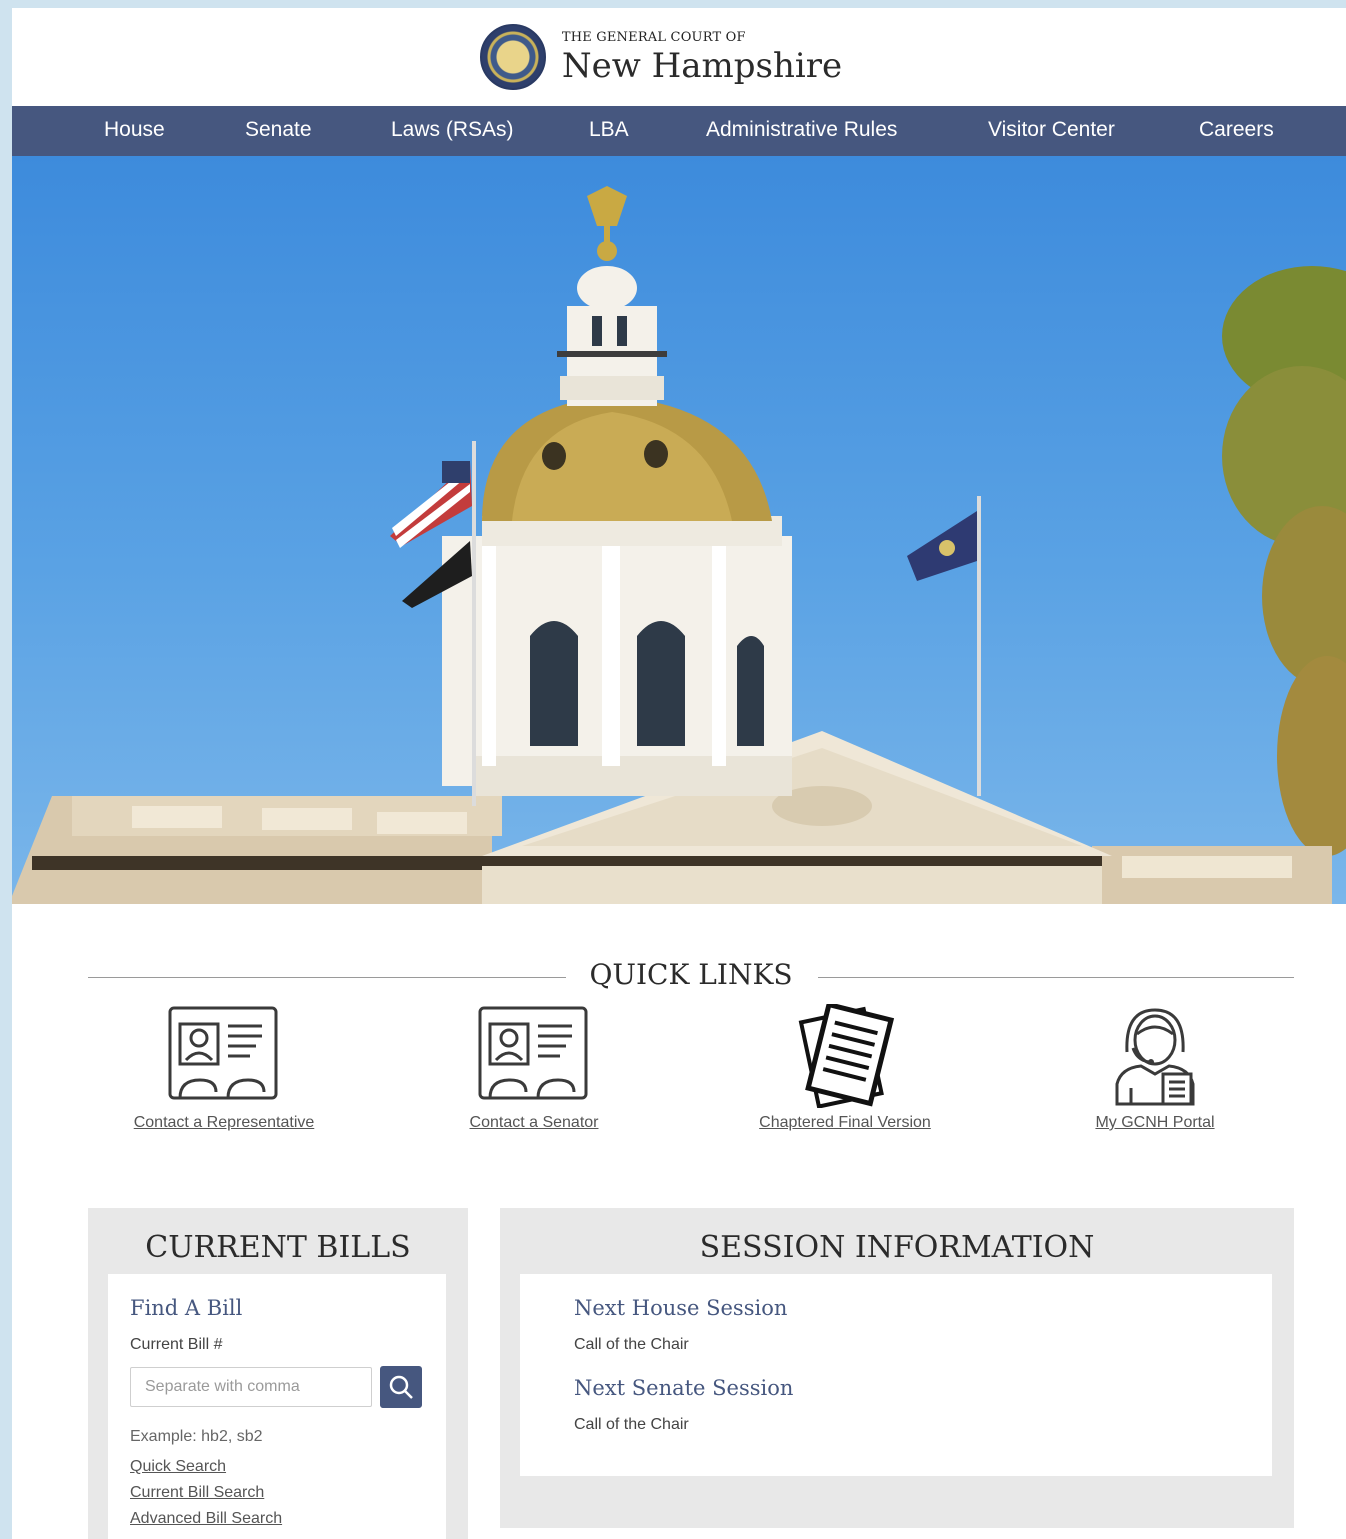  I want to click on quick-link-label: Contact a Senator, so click(534, 1123).